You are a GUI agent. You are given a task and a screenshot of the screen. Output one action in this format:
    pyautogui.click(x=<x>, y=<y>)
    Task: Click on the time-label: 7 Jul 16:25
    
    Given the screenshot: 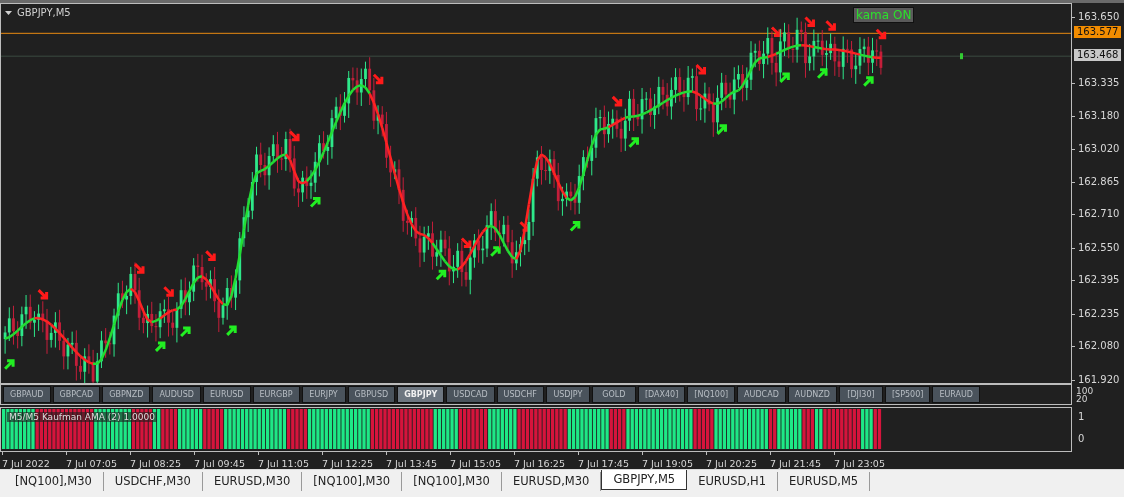 What is the action you would take?
    pyautogui.click(x=539, y=463)
    